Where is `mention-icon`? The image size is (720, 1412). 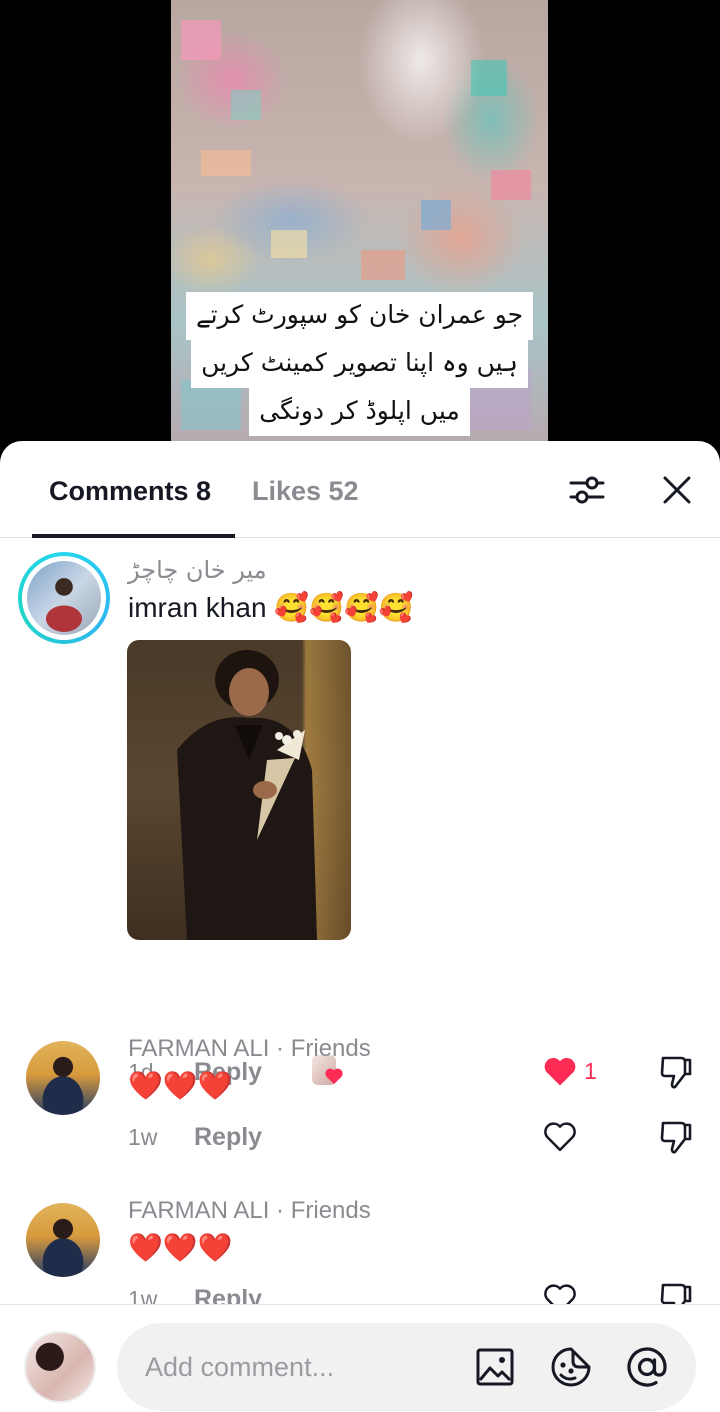 mention-icon is located at coordinates (647, 1367).